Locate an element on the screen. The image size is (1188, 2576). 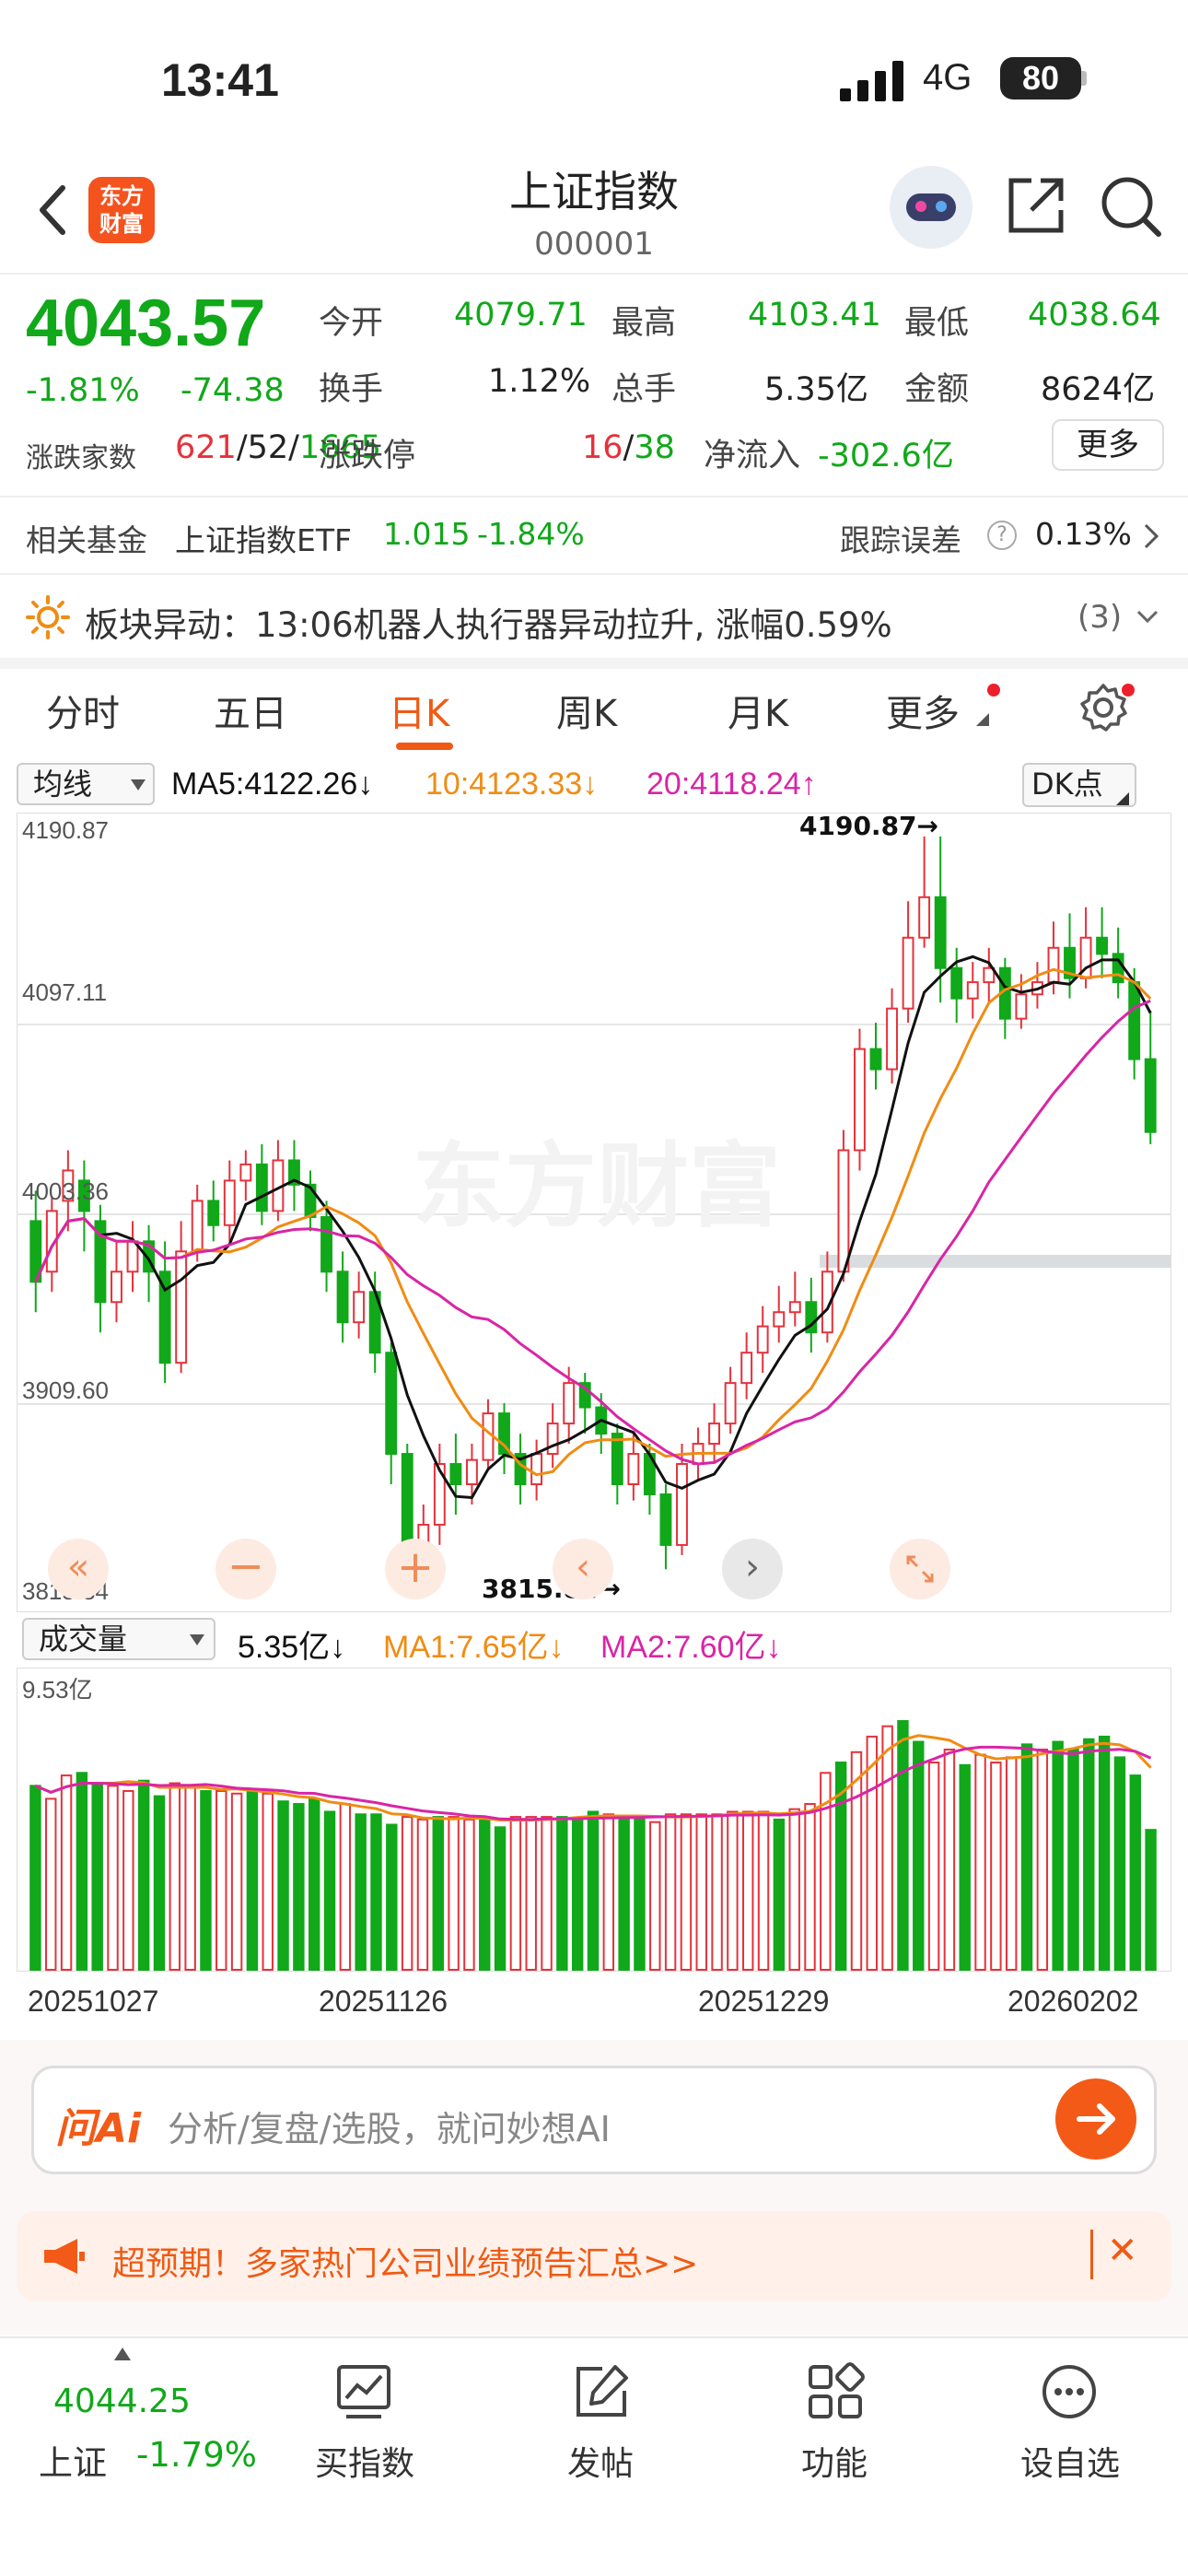
nav-post: 发帖 is located at coordinates (600, 2461).